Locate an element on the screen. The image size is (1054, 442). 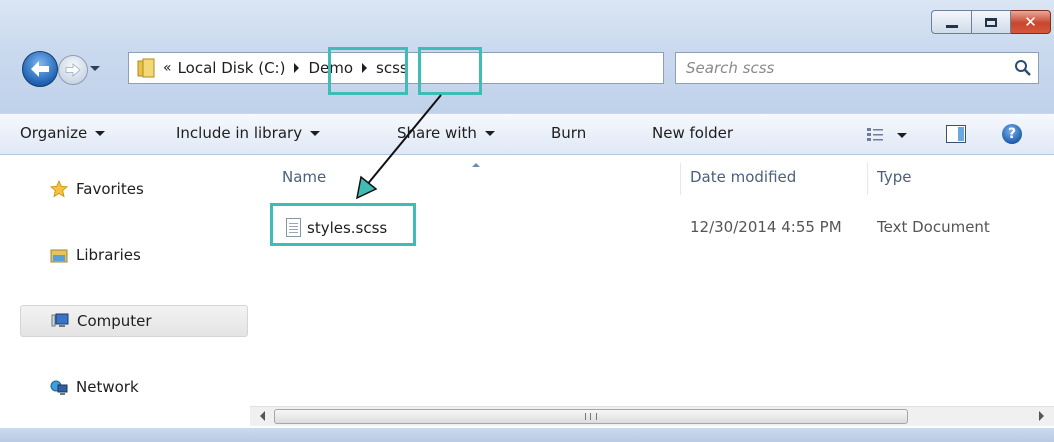
annotation-arrow is located at coordinates (398, 147).